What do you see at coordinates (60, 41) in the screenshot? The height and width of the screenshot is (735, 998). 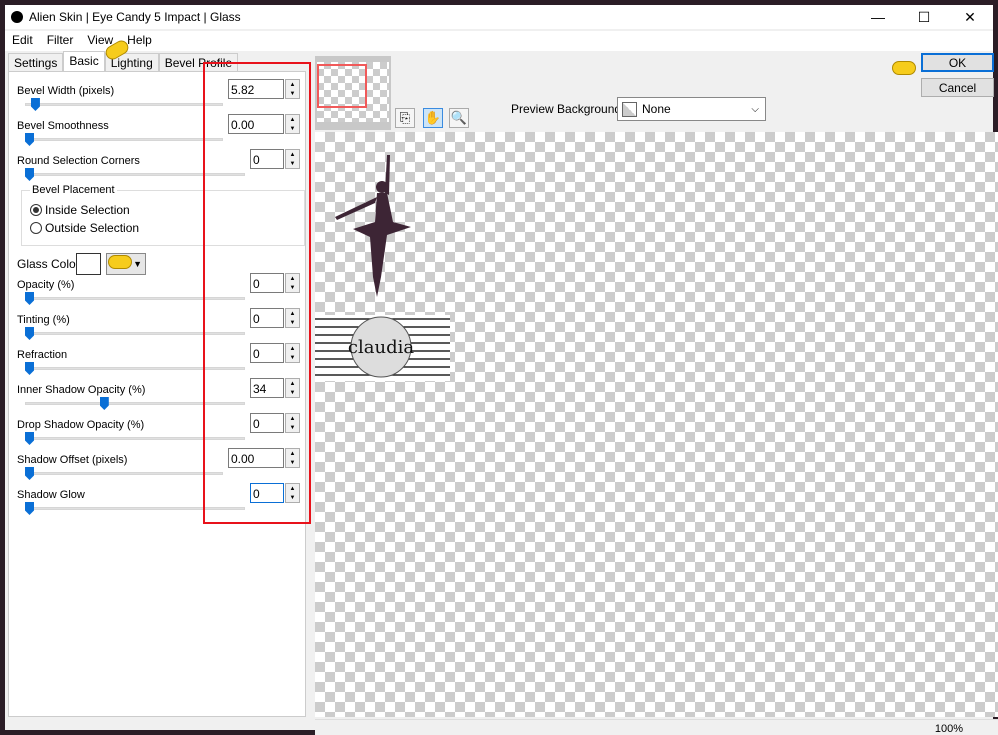 I see `menu-filter: Filter` at bounding box center [60, 41].